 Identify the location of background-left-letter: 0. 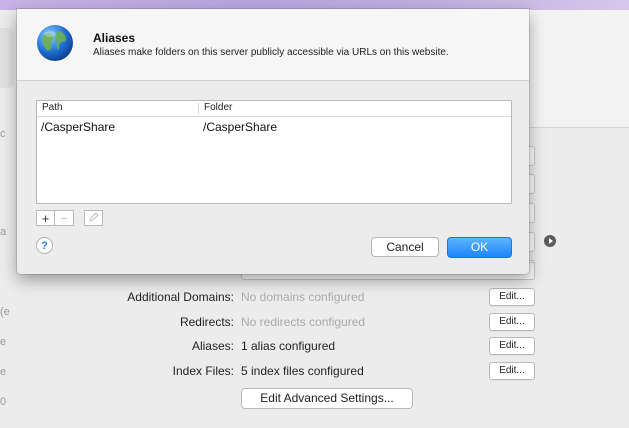
(3, 402).